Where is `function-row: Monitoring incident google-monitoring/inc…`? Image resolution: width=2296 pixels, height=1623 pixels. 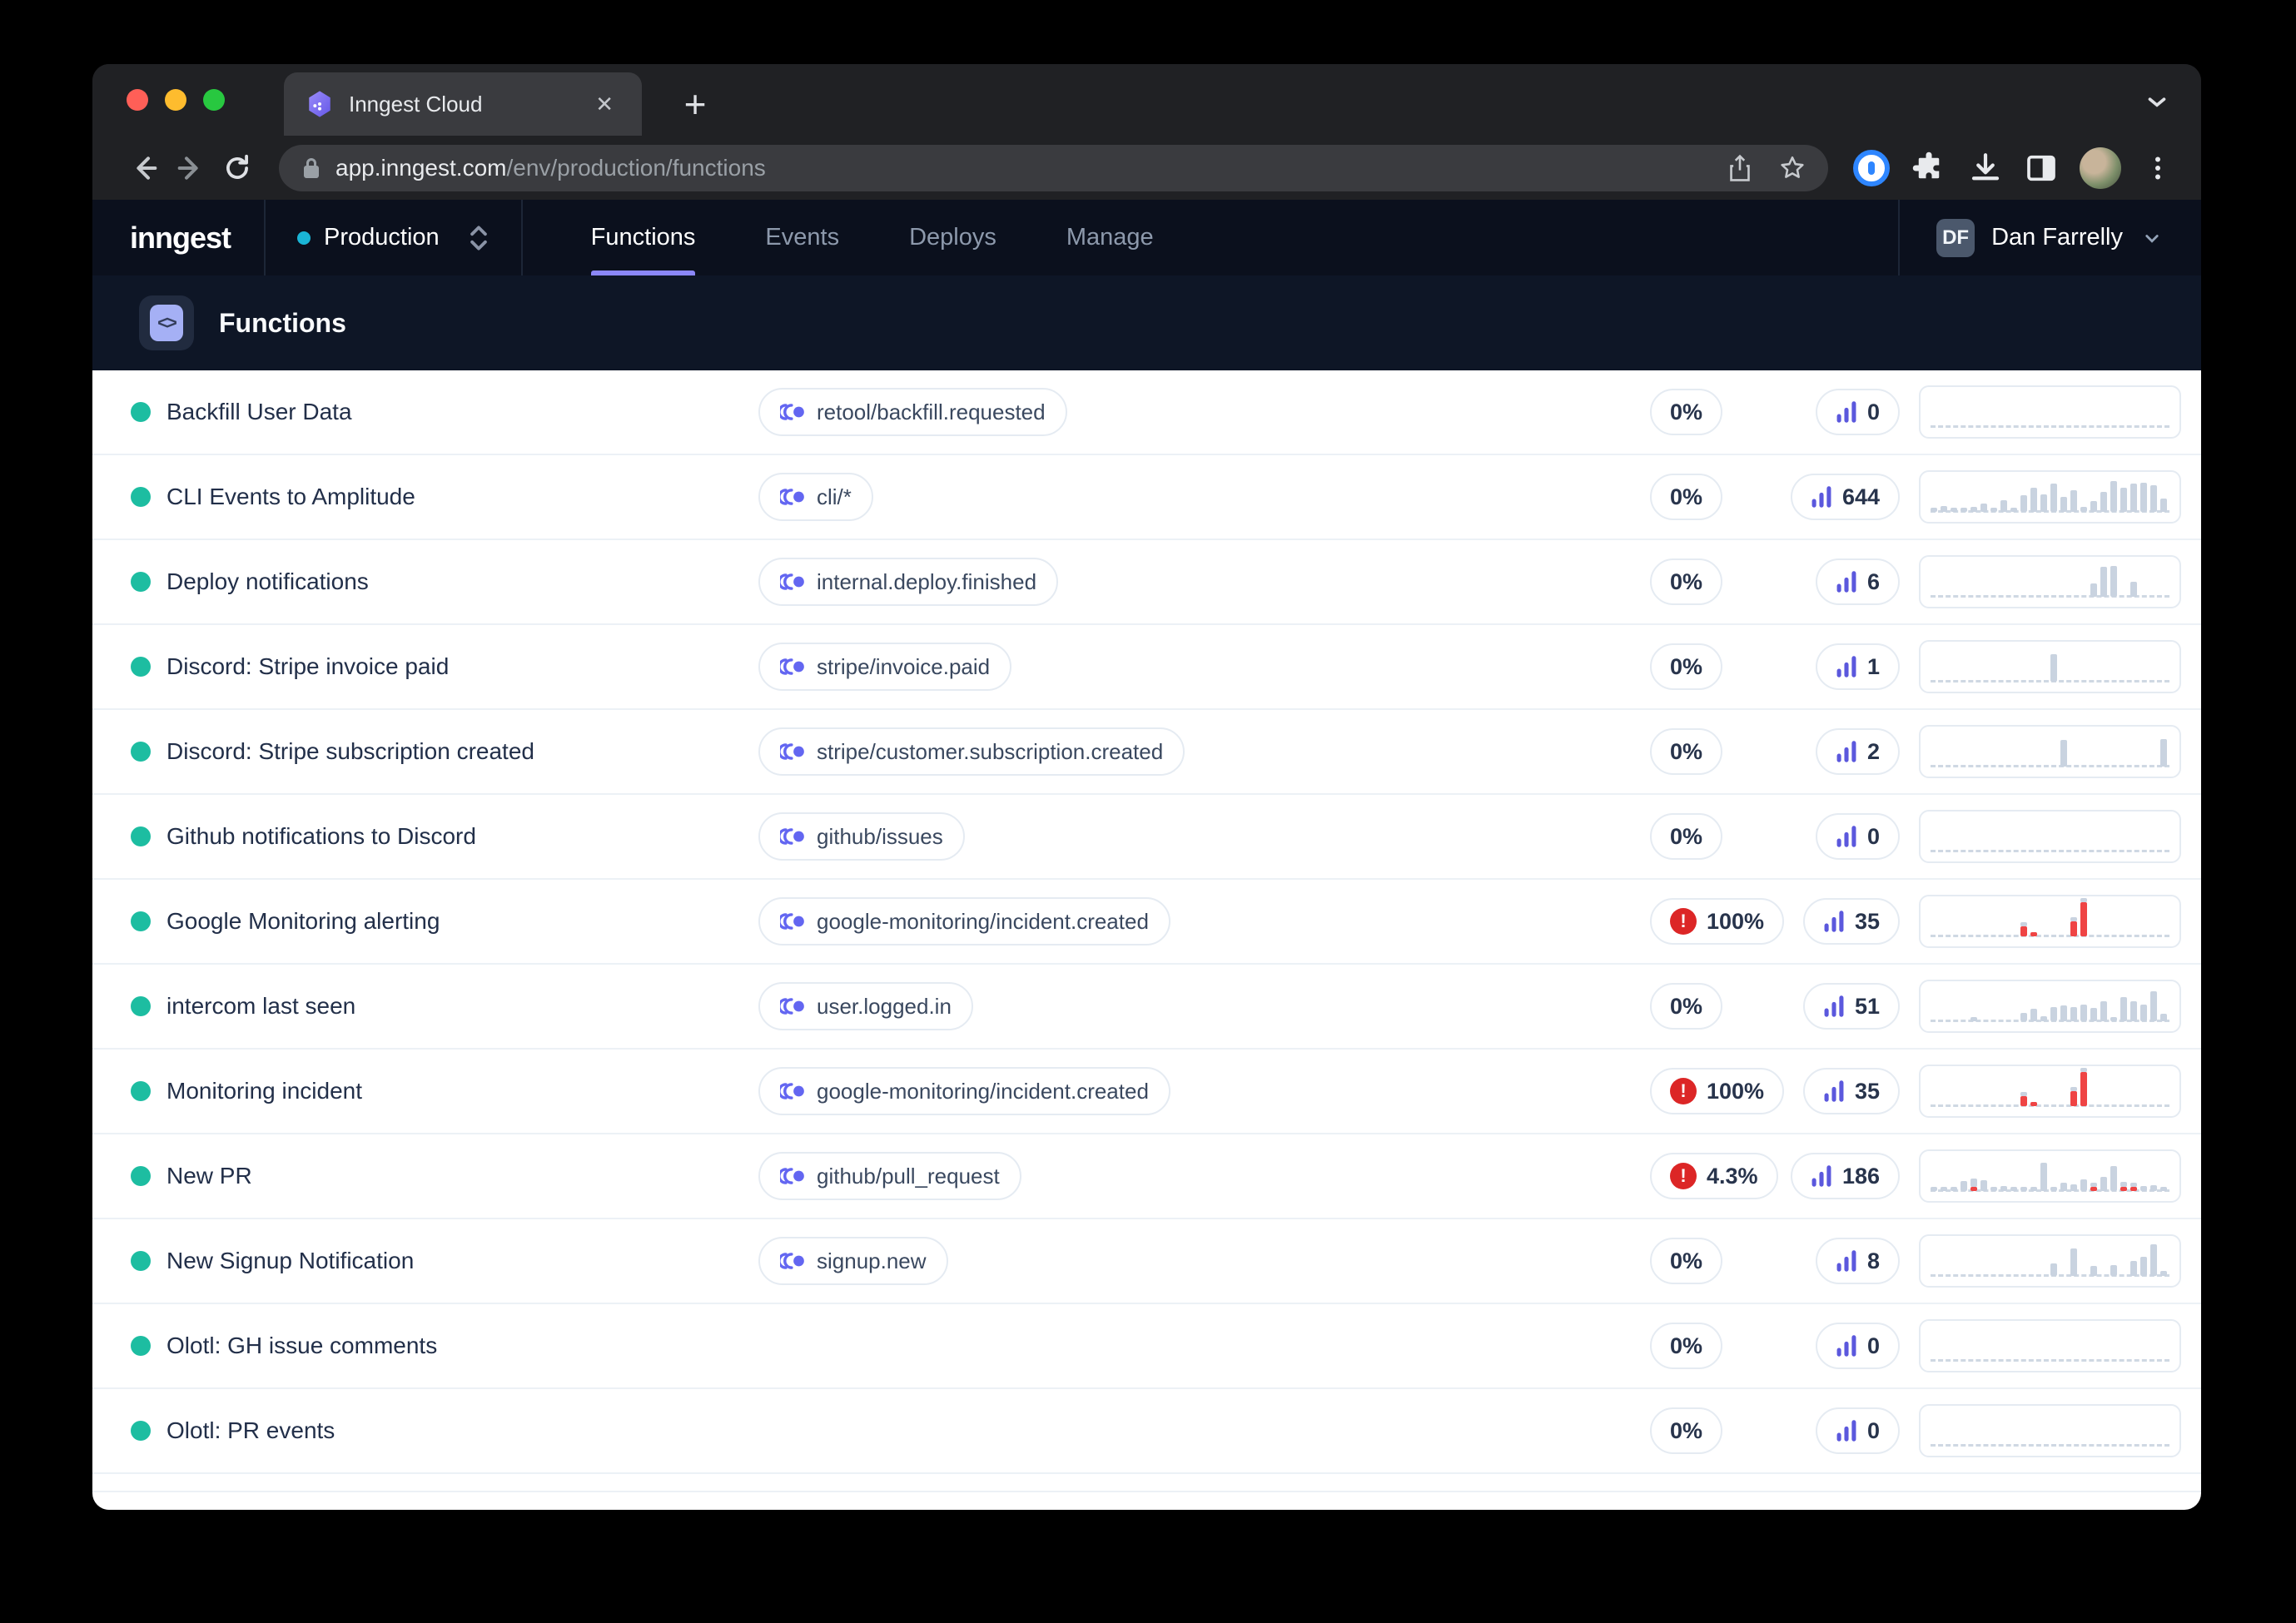
function-row: Monitoring incident google-monitoring/inc… is located at coordinates (1146, 1092).